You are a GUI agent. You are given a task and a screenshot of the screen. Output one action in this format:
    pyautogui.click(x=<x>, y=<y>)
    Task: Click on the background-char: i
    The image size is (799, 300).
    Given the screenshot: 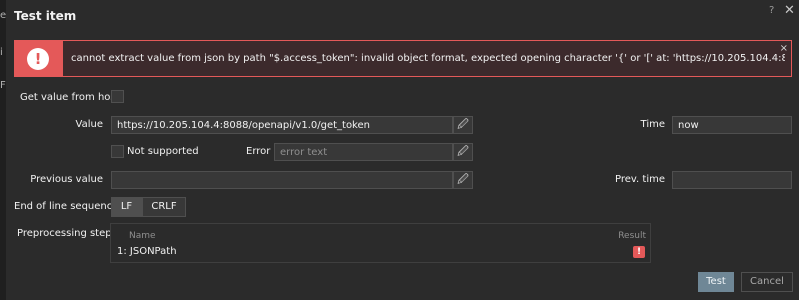 What is the action you would take?
    pyautogui.click(x=1, y=52)
    